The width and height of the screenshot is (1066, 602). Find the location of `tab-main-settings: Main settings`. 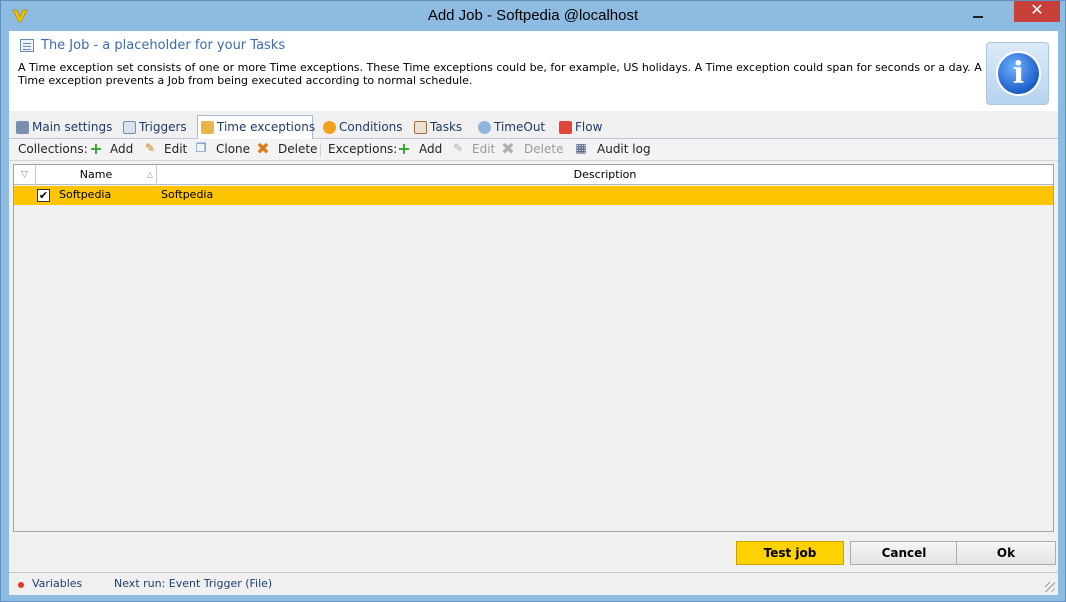

tab-main-settings: Main settings is located at coordinates (62, 128).